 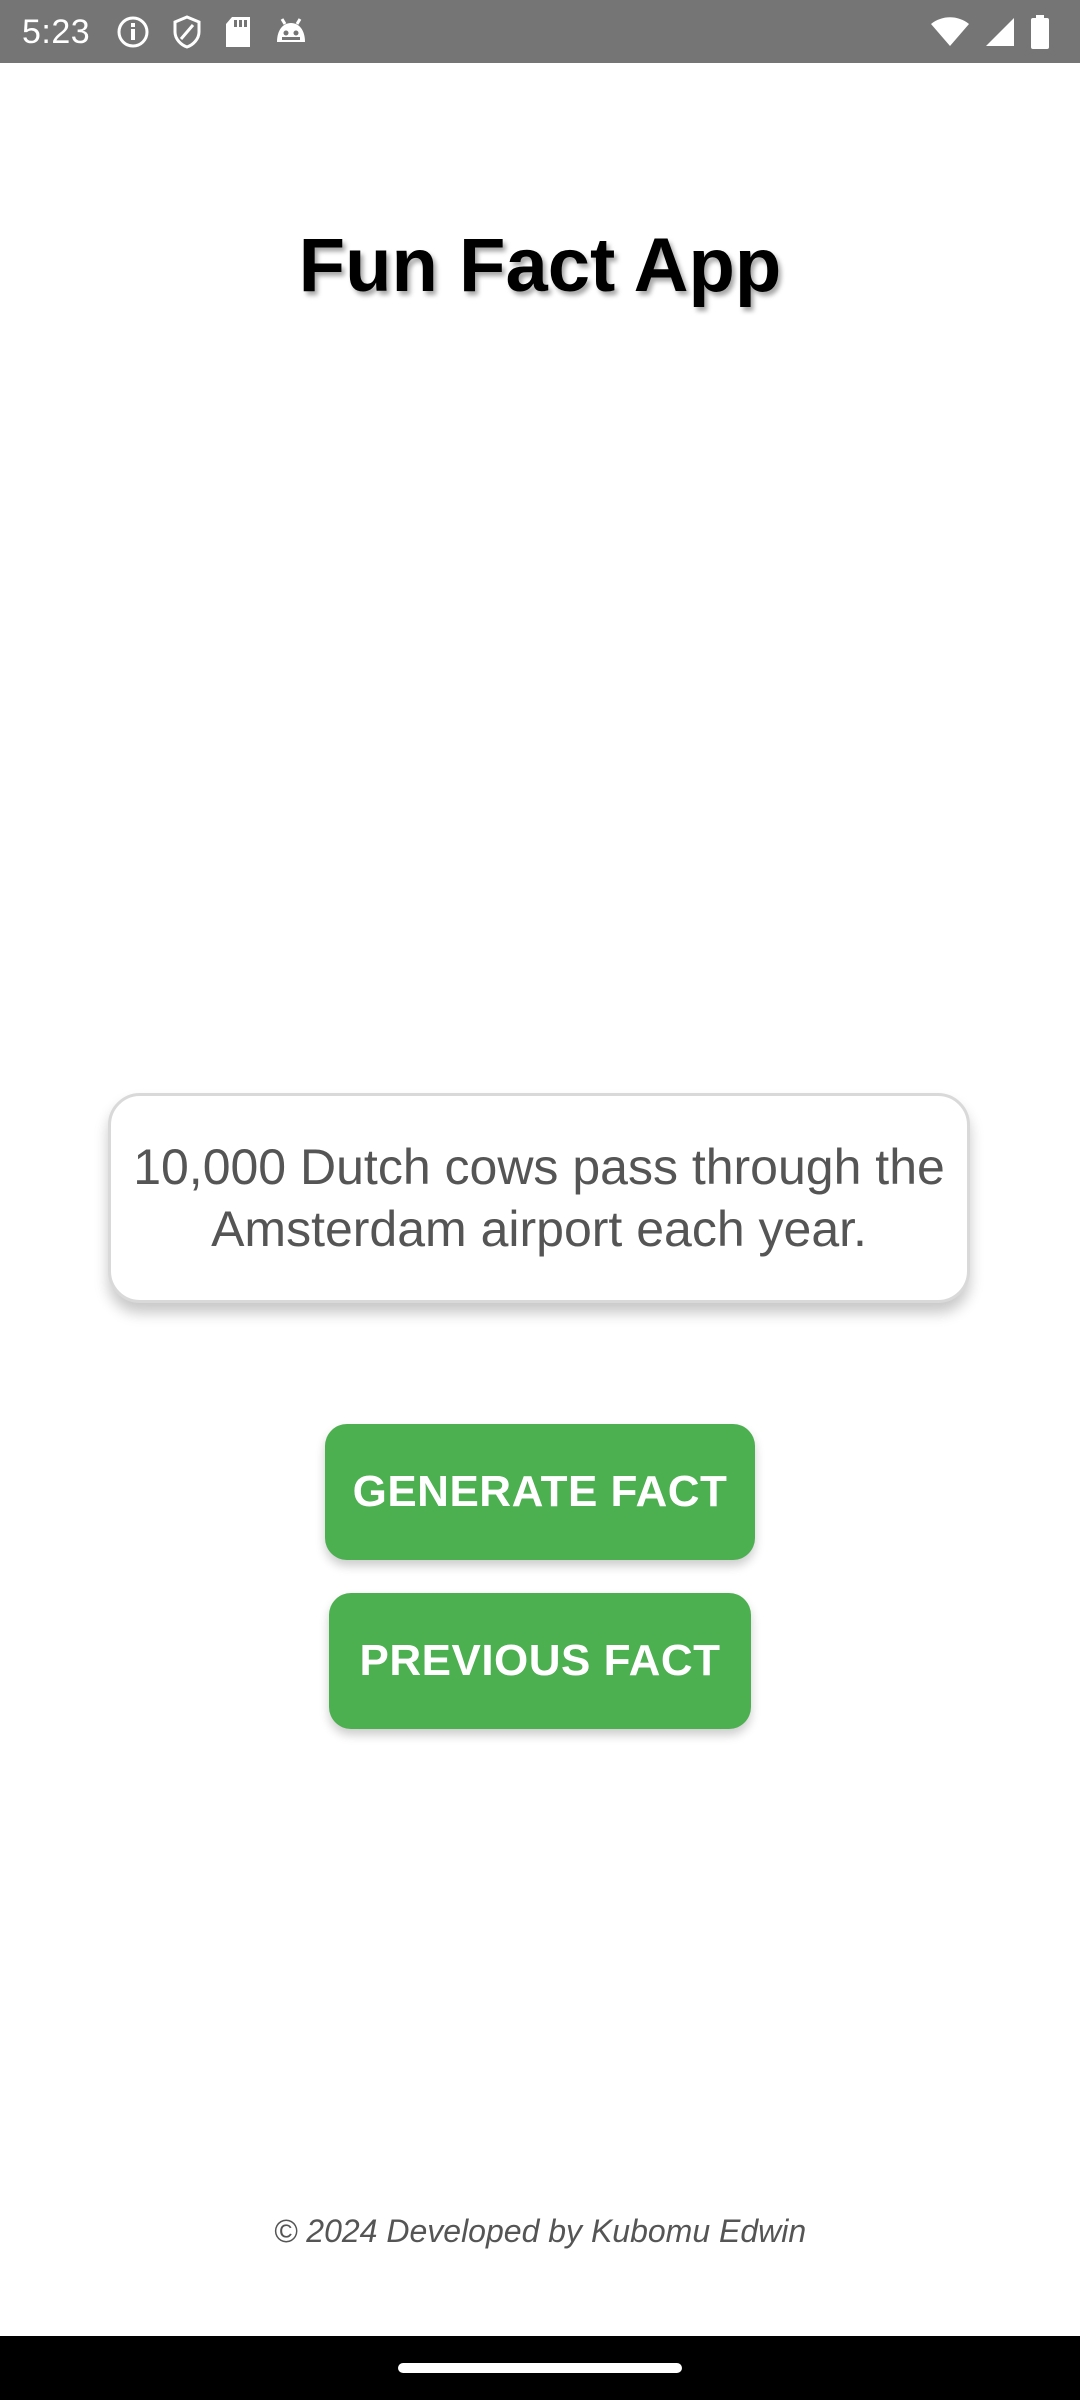 What do you see at coordinates (540, 31) in the screenshot?
I see `status-bar: 5:23` at bounding box center [540, 31].